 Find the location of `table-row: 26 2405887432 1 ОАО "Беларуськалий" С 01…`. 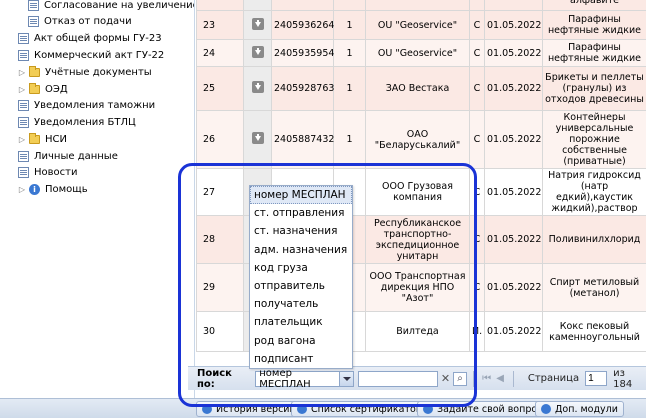

table-row: 26 2405887432 1 ОАО "Беларуськалий" С 01… is located at coordinates (421, 139).